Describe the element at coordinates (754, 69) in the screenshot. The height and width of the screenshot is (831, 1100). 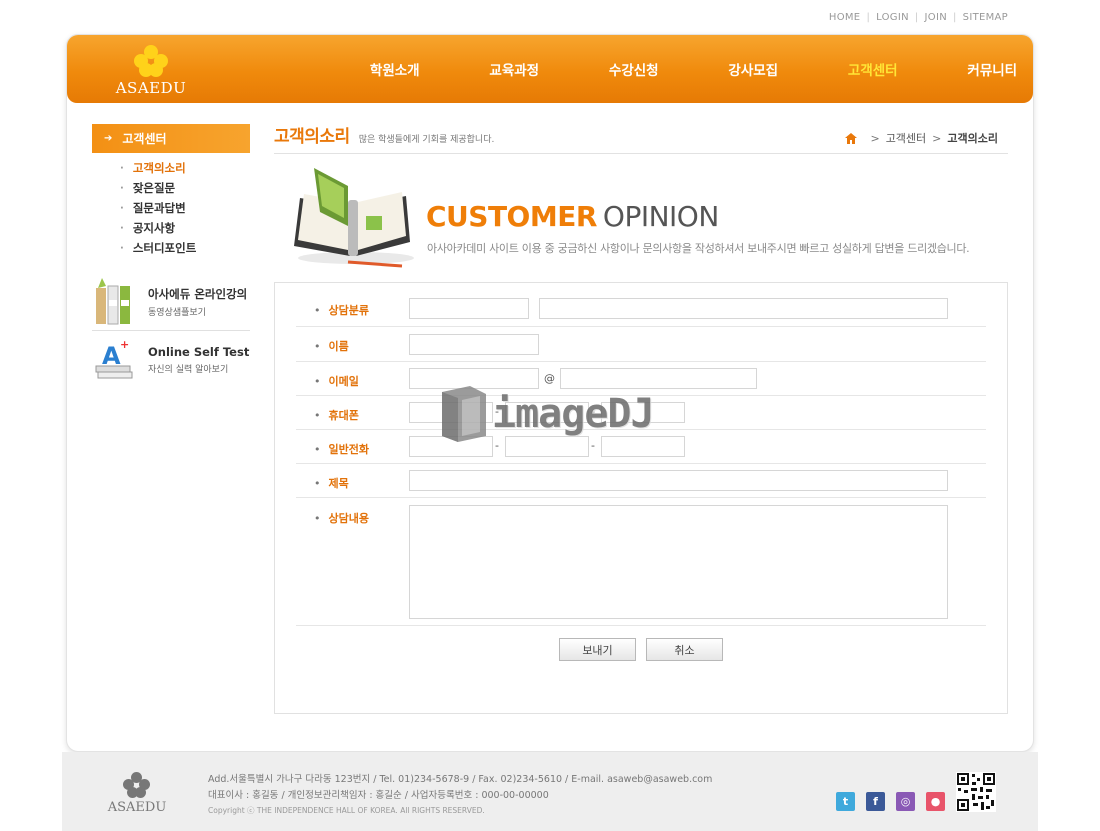
I see `nav-item-recruit: 강사모집` at that location.